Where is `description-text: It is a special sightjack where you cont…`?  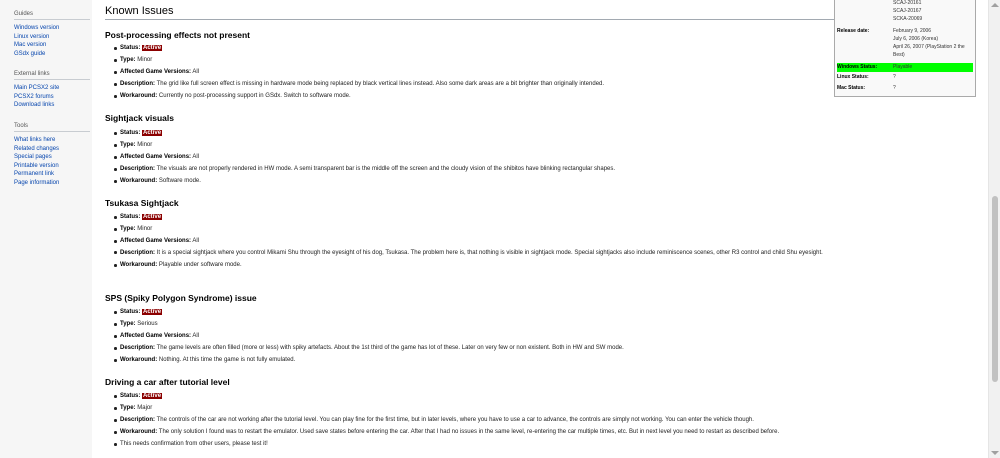 description-text: It is a special sightjack where you cont… is located at coordinates (489, 253).